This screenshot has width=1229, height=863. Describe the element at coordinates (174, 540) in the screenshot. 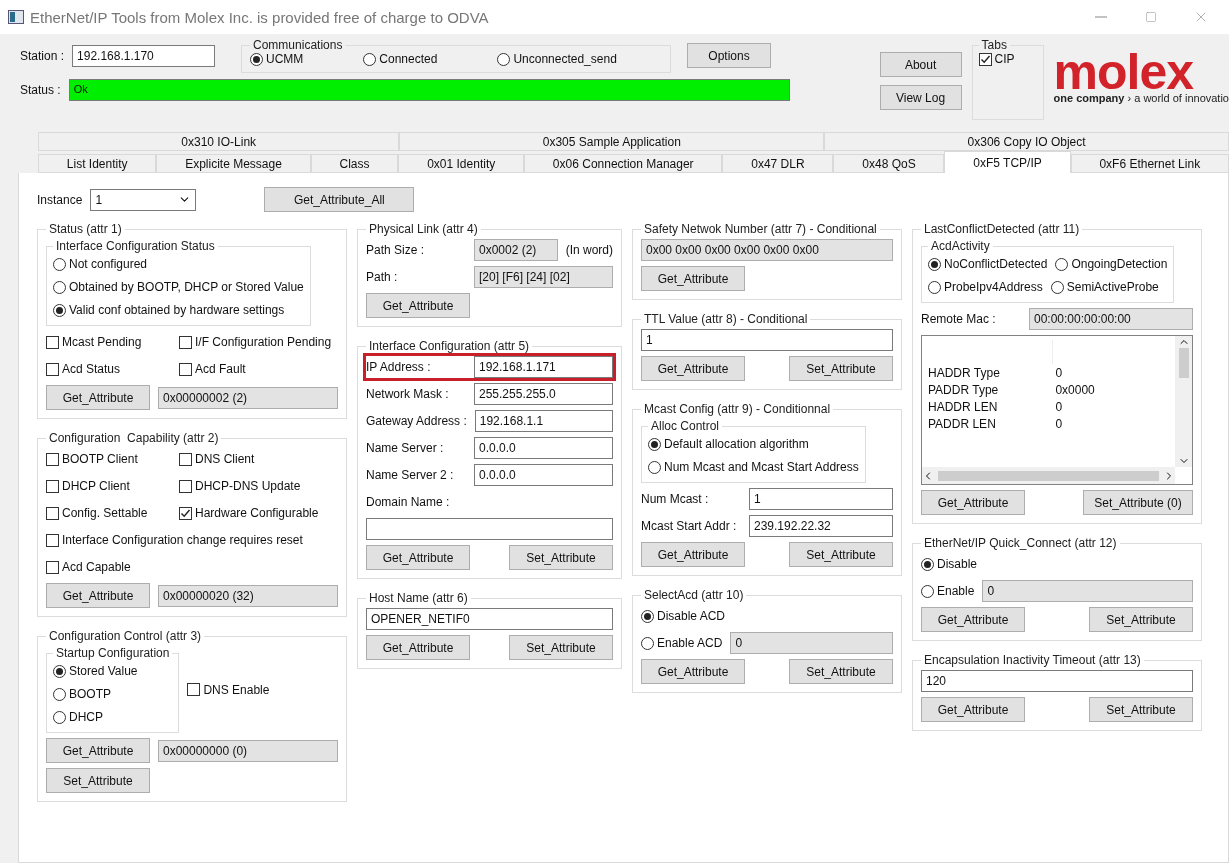

I see `checkbox-option: Interface Configuration change requires reset` at that location.